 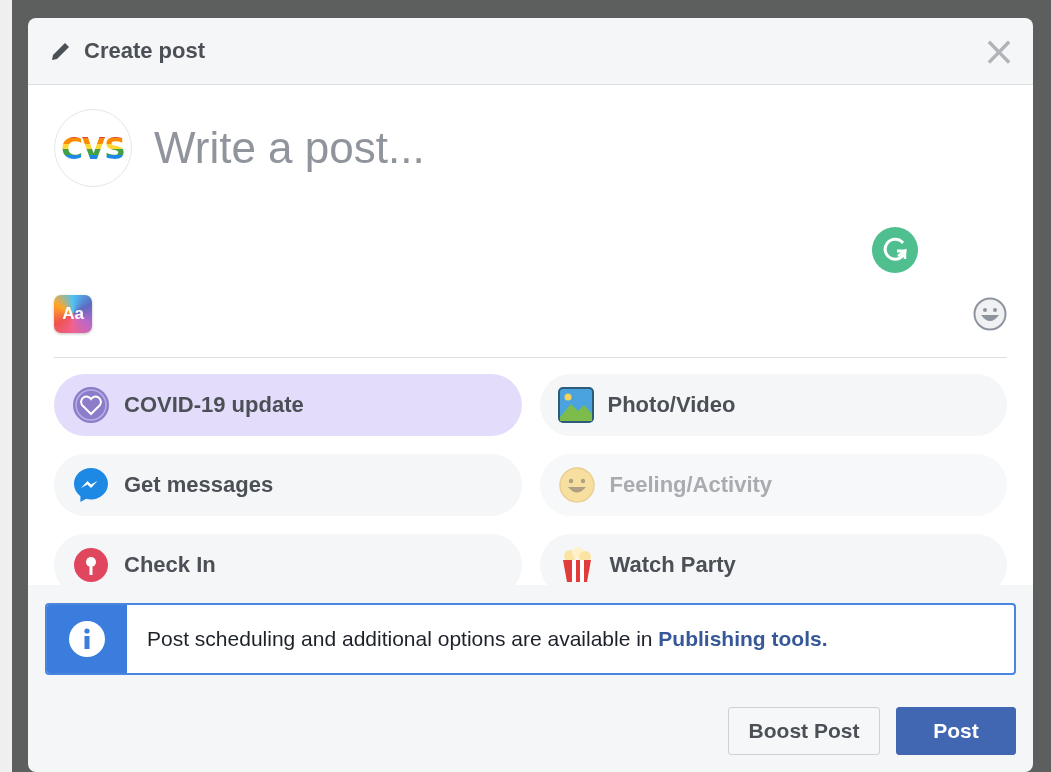 I want to click on dialog-title: Create post, so click(x=145, y=51).